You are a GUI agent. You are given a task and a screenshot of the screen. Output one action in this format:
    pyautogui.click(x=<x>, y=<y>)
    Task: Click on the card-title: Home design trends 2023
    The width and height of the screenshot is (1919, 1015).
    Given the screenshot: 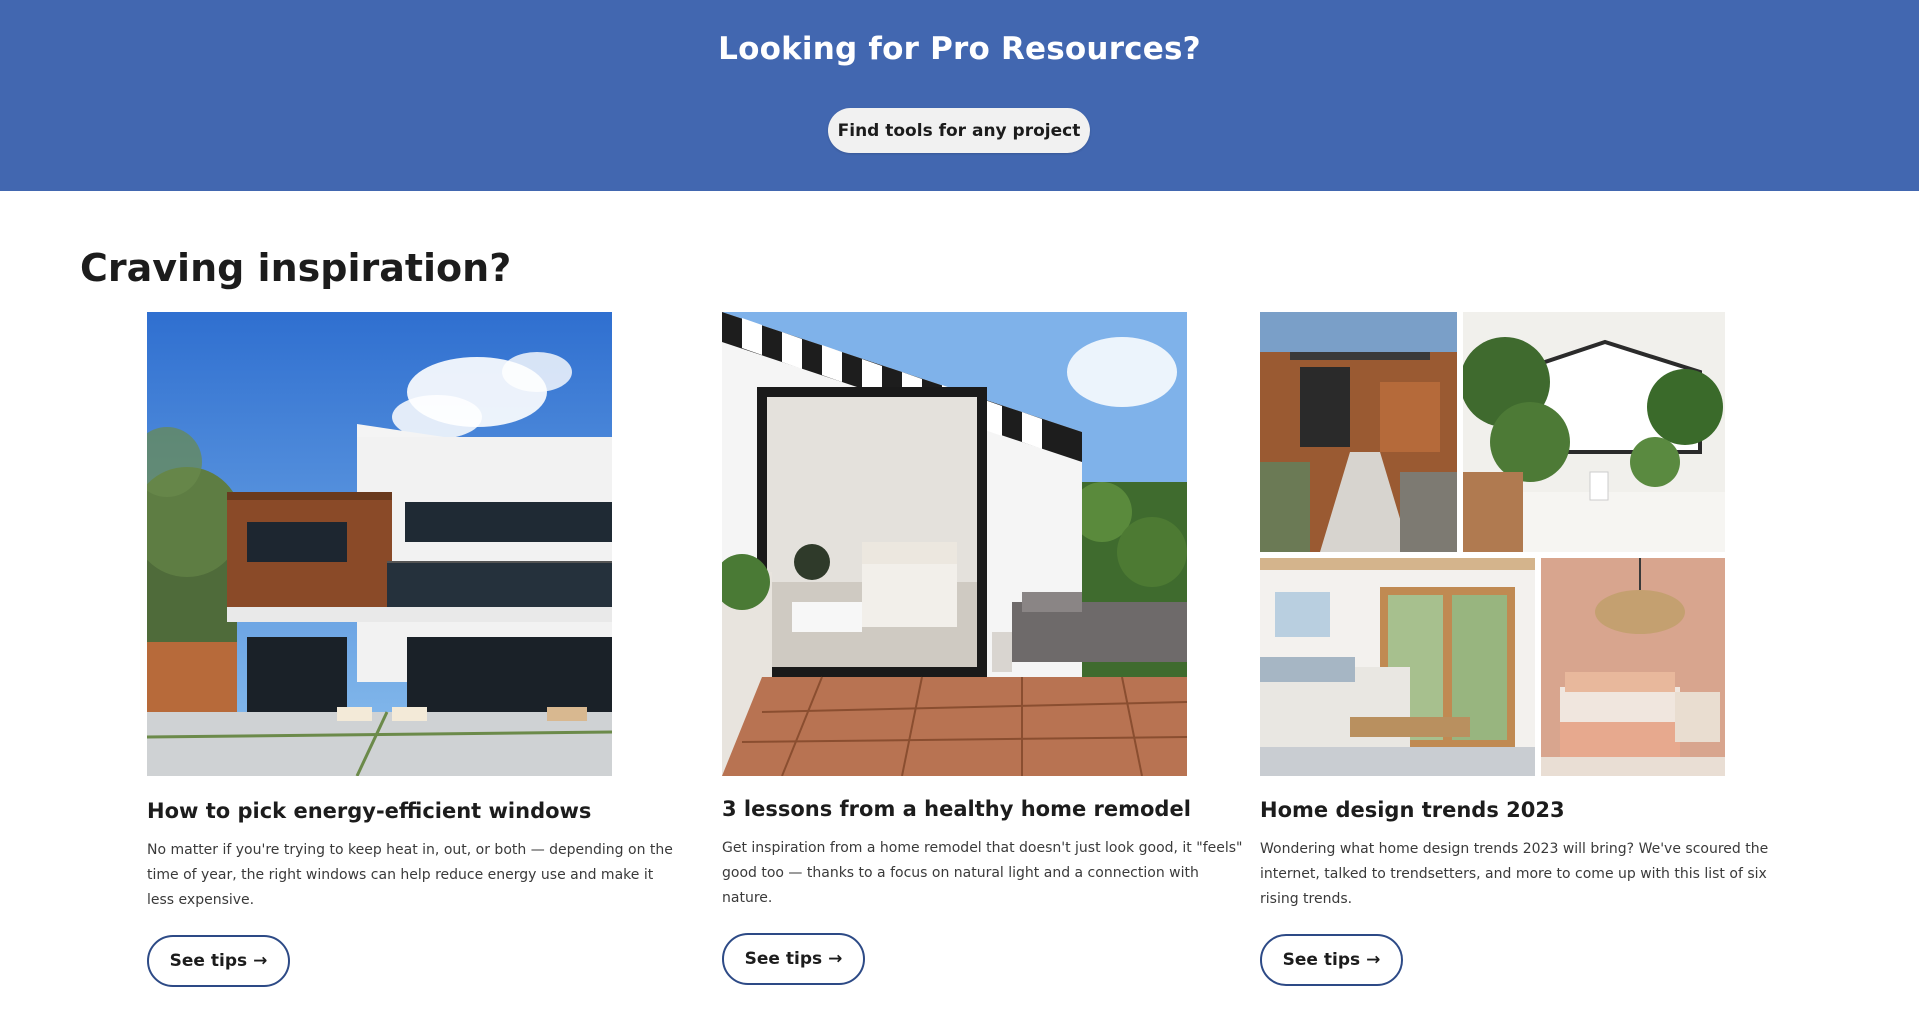 What is the action you would take?
    pyautogui.click(x=1412, y=810)
    